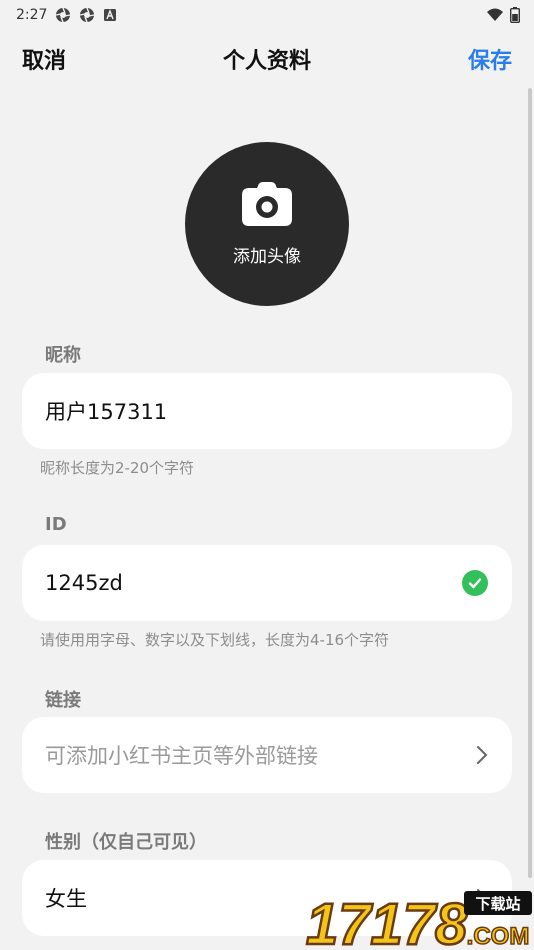  I want to click on status-left: 2:27, so click(66, 15).